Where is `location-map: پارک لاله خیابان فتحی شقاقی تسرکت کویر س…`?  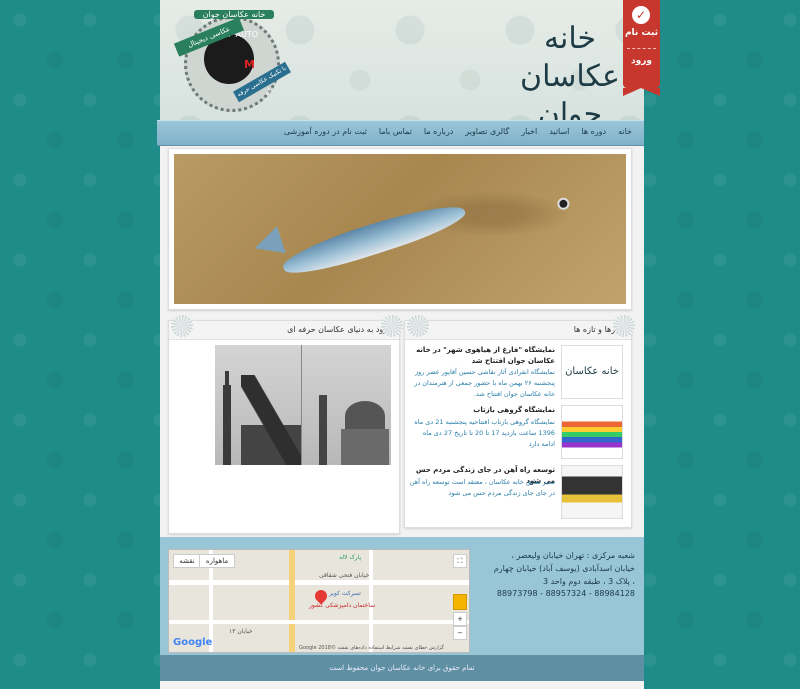
location-map: پارک لاله خیابان فتحی شقاقی تسرکت کویر س… is located at coordinates (319, 601).